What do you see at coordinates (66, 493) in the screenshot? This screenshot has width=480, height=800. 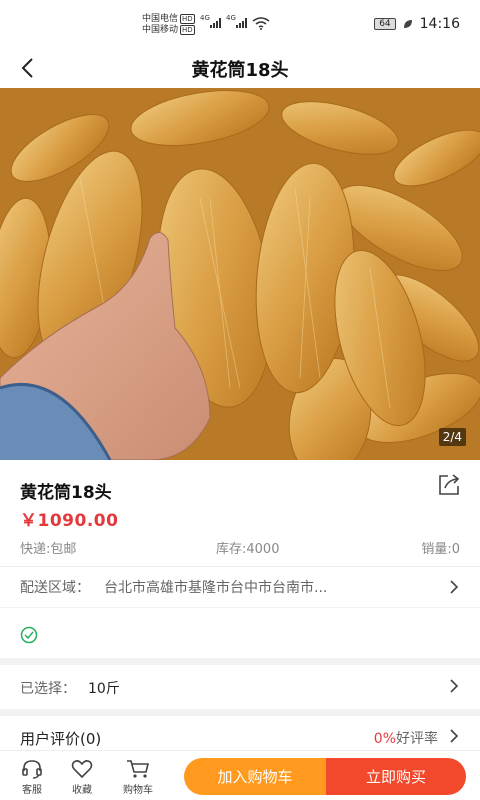 I see `product-name: 黄花筒18头` at bounding box center [66, 493].